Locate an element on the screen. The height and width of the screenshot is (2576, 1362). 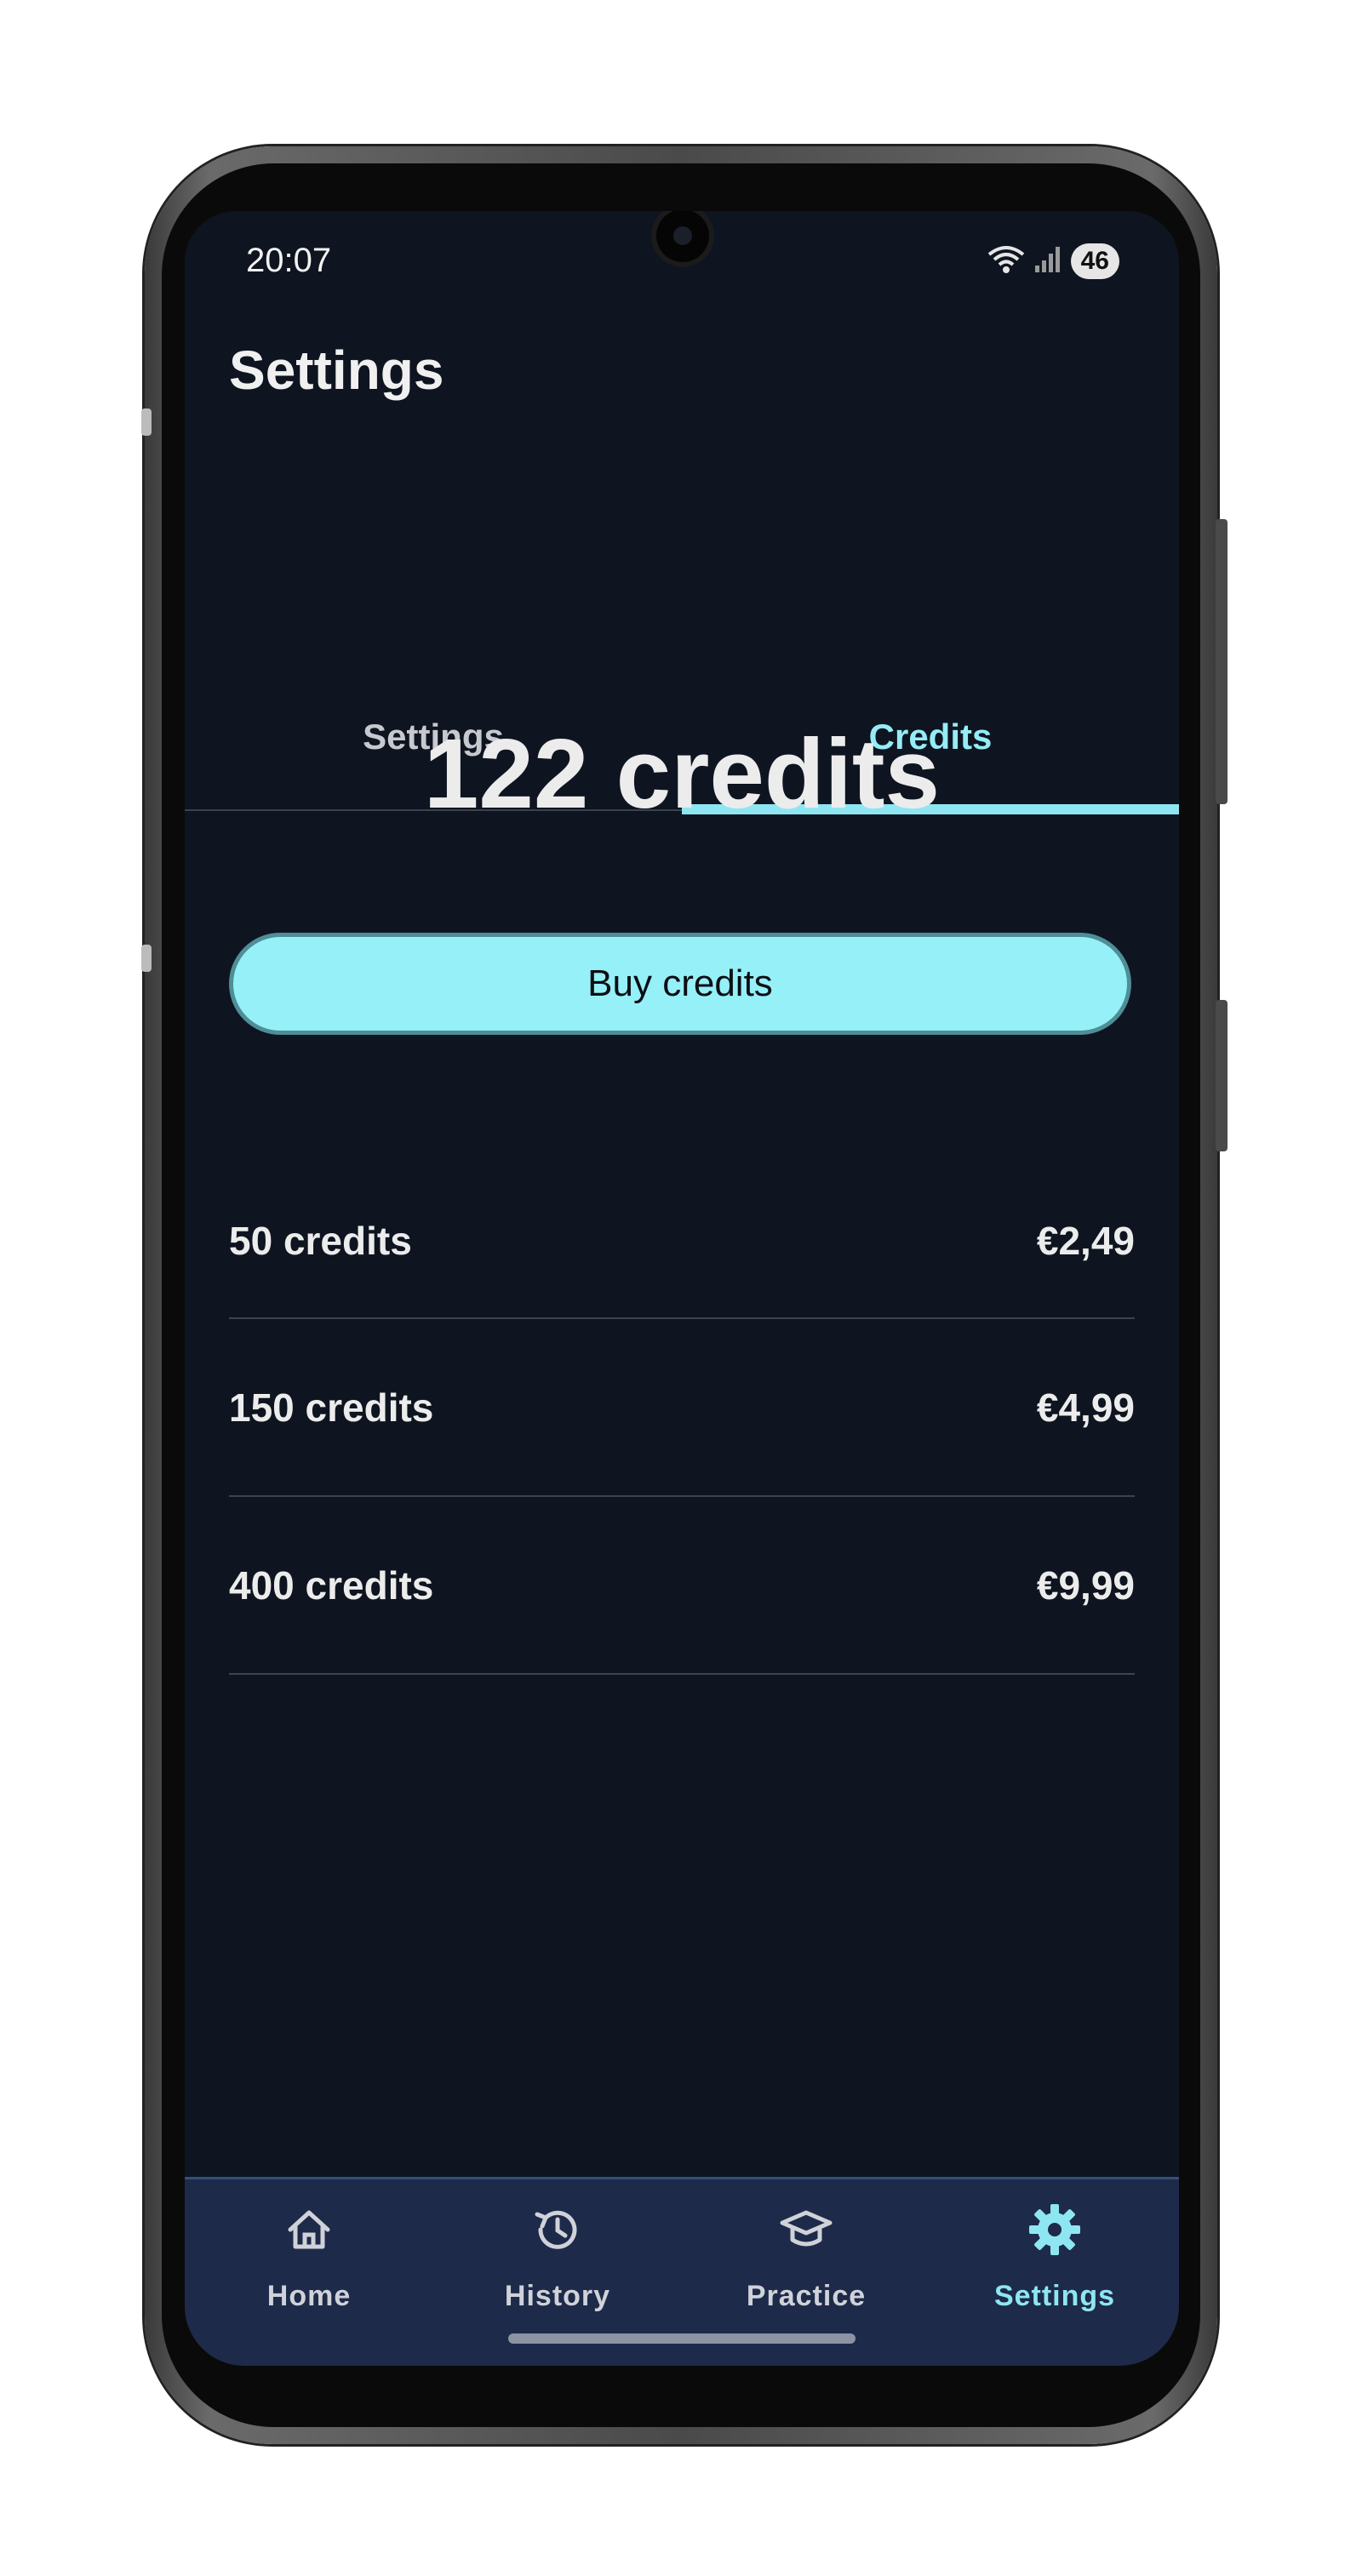
wifi-icon is located at coordinates (1006, 262).